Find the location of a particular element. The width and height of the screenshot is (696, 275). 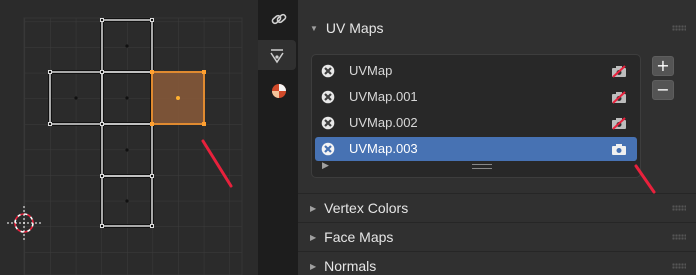

section-title: Face Maps is located at coordinates (359, 237).